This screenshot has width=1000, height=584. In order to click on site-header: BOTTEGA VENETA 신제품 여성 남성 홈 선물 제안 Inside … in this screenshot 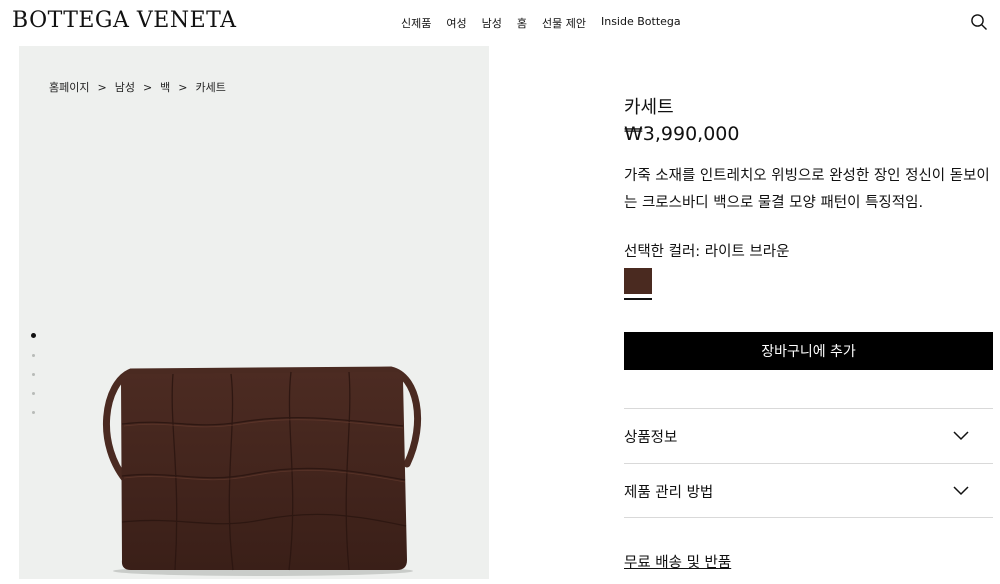, I will do `click(500, 23)`.